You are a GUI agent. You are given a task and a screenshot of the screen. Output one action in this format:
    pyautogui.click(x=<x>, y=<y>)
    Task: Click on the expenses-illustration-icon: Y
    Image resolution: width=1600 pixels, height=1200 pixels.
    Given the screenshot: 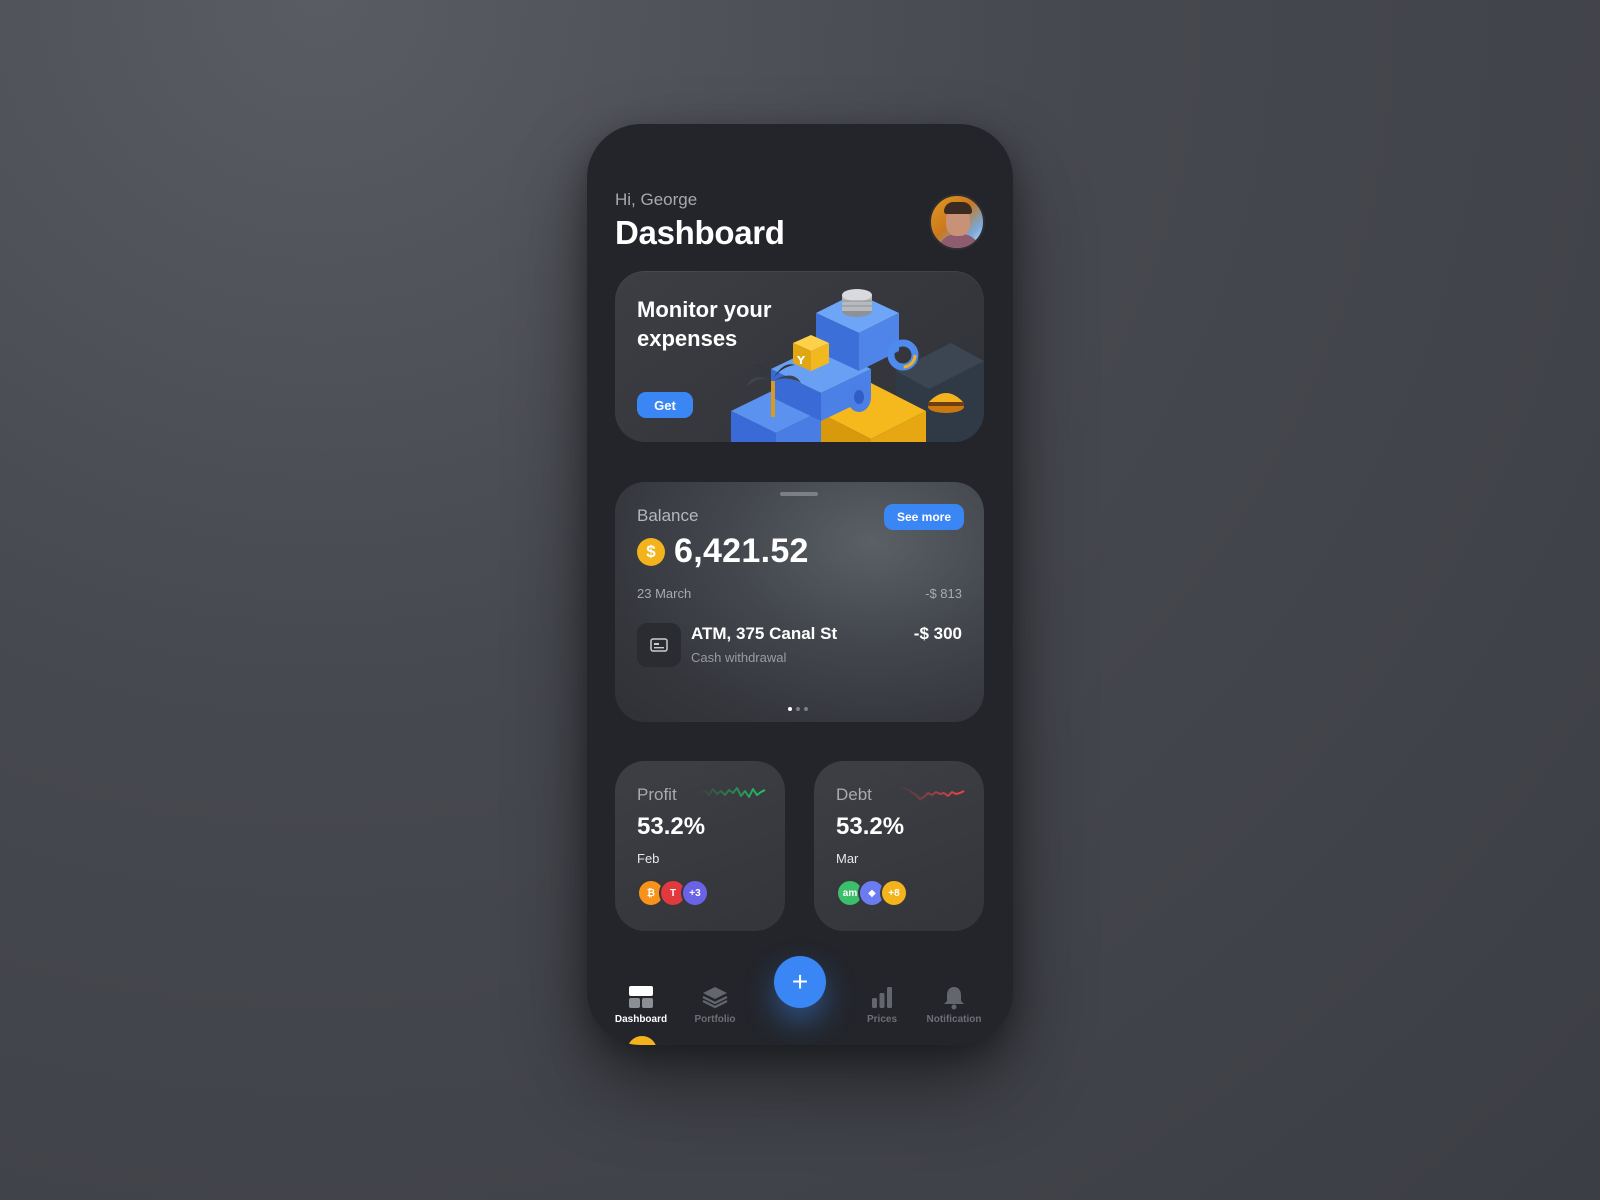 What is the action you would take?
    pyautogui.click(x=857, y=365)
    